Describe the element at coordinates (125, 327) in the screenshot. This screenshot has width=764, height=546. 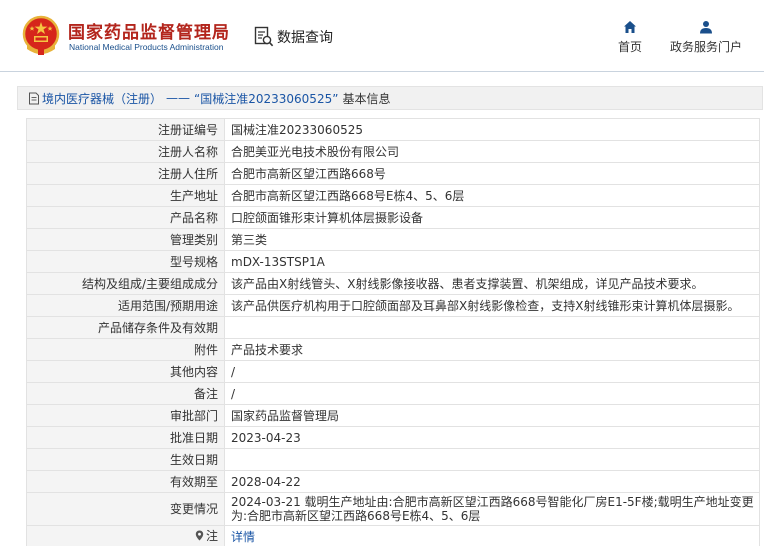
I see `row-label: 产品储存条件及有效期` at that location.